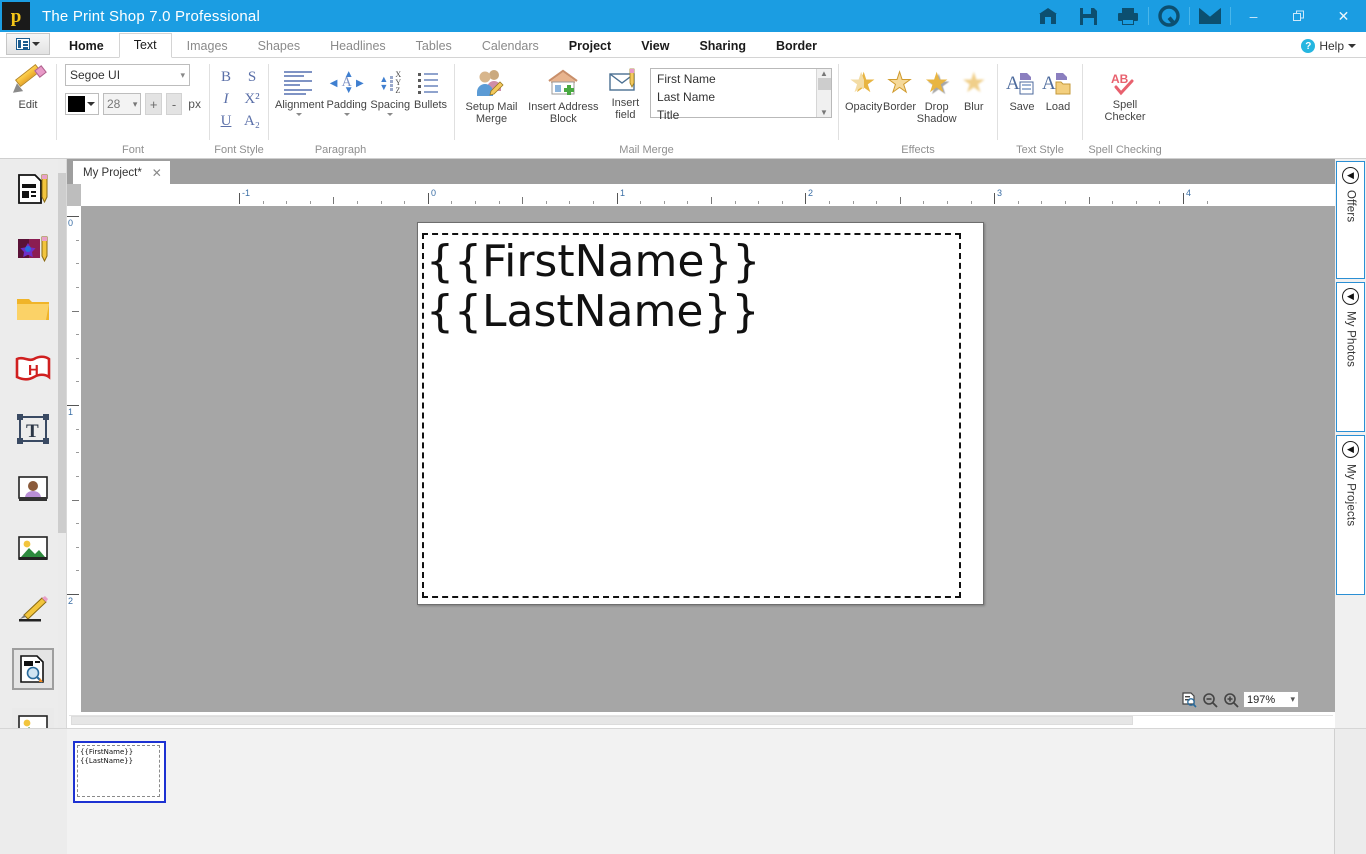  What do you see at coordinates (733, 115) in the screenshot?
I see `list-item: Title` at bounding box center [733, 115].